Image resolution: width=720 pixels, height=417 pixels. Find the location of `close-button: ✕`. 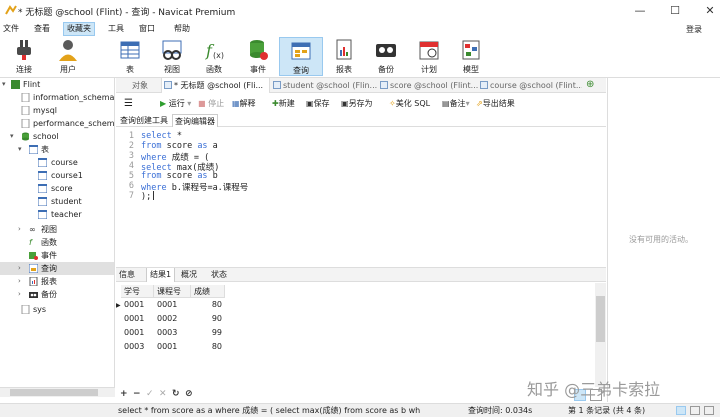

close-button: ✕ is located at coordinates (710, 11).